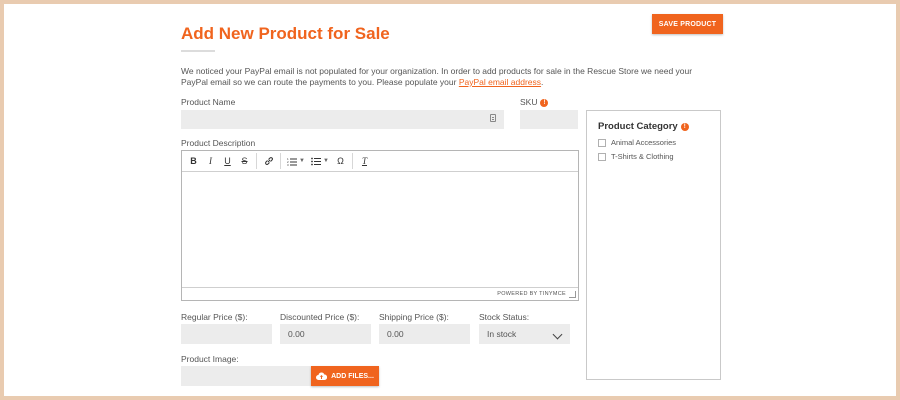 The image size is (900, 400). I want to click on title-underline, so click(198, 51).